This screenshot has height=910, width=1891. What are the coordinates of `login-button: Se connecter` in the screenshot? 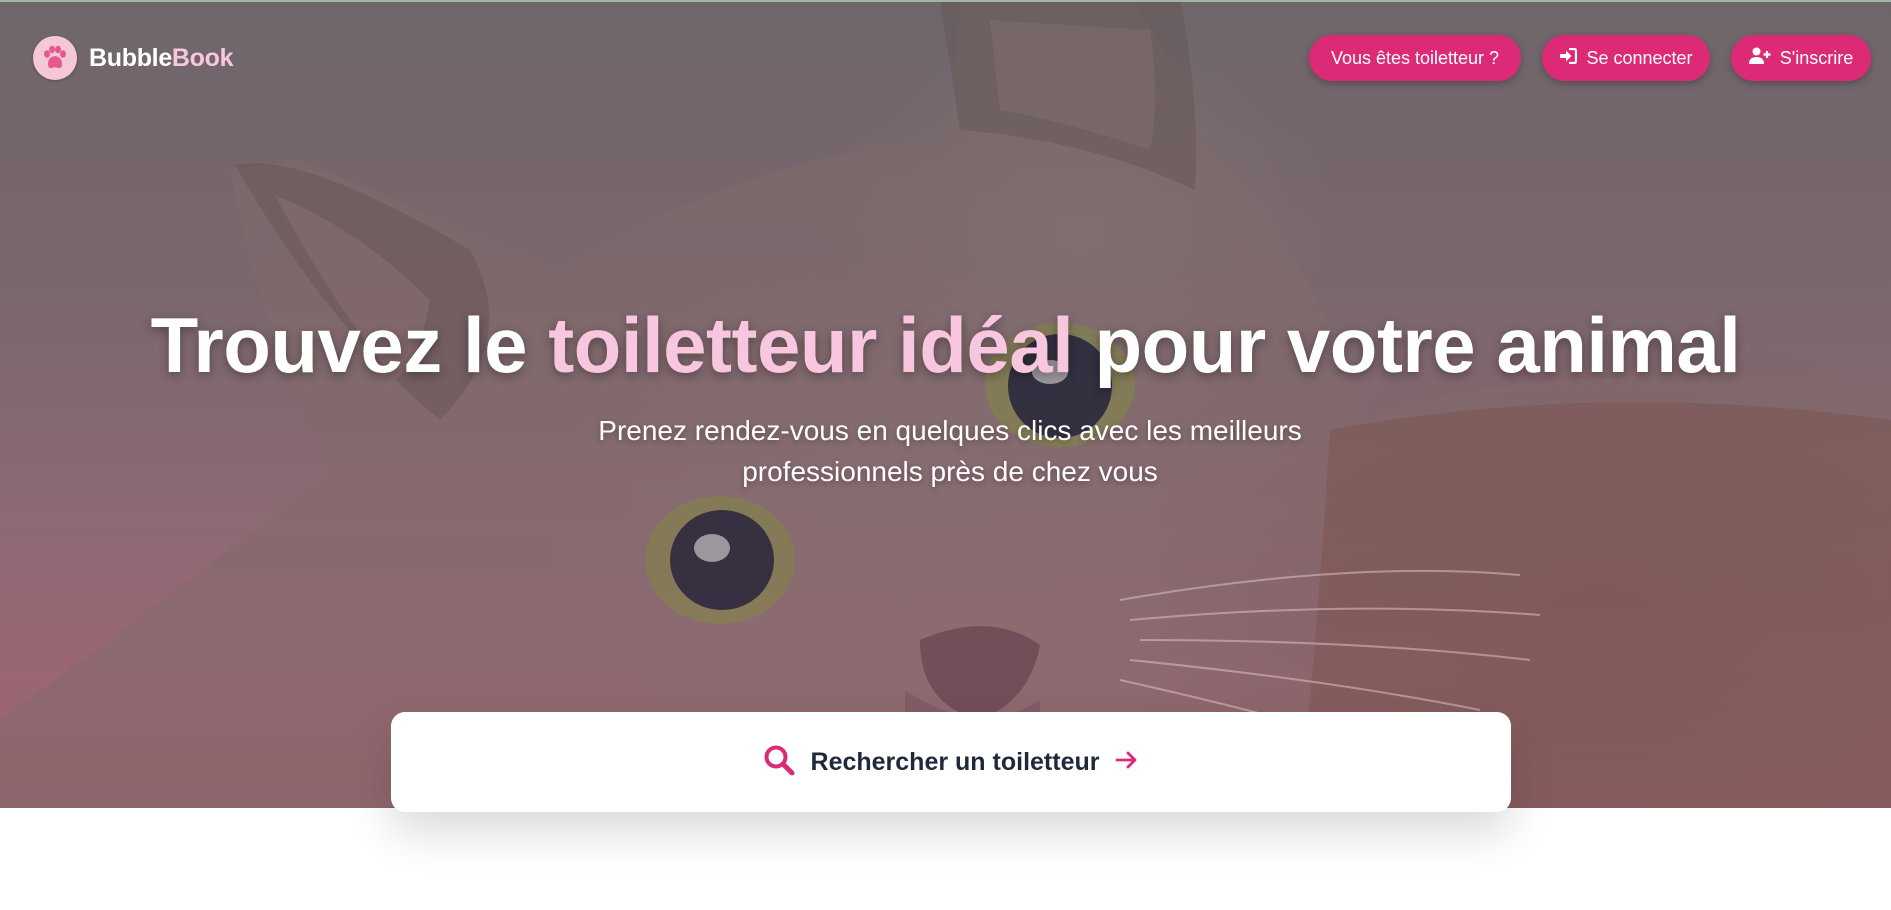 It's located at (1626, 58).